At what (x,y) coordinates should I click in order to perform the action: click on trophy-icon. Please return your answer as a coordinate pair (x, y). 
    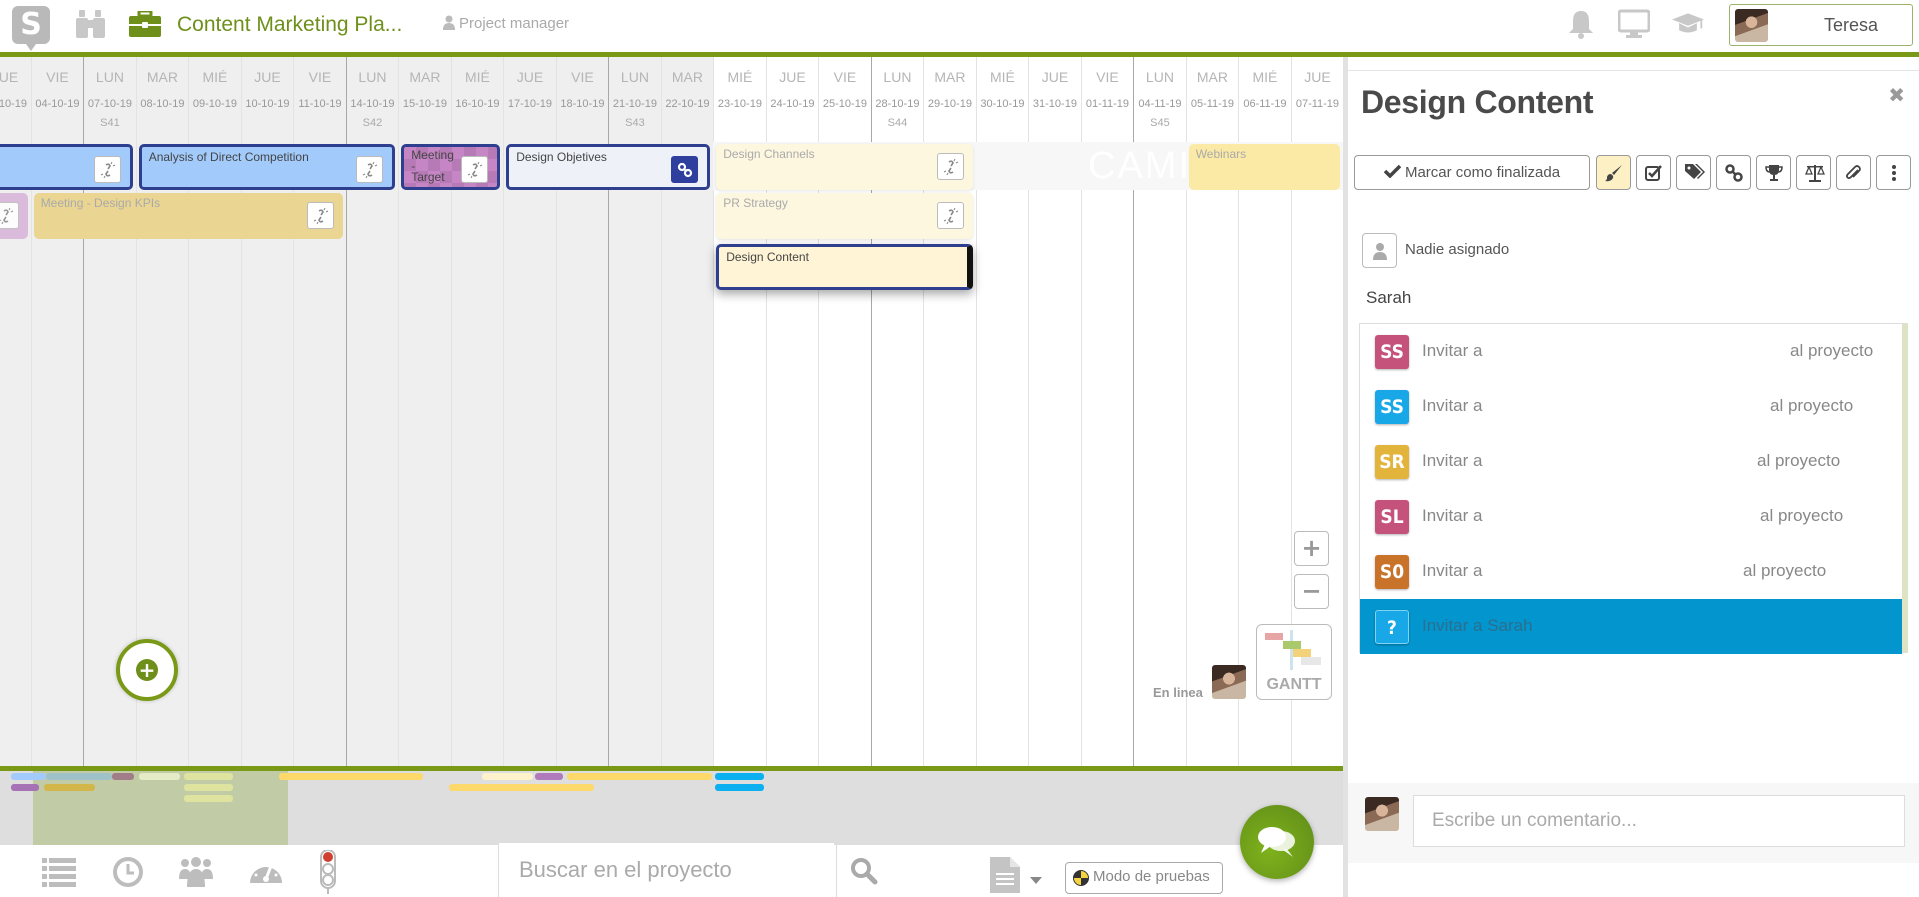
    Looking at the image, I should click on (1774, 173).